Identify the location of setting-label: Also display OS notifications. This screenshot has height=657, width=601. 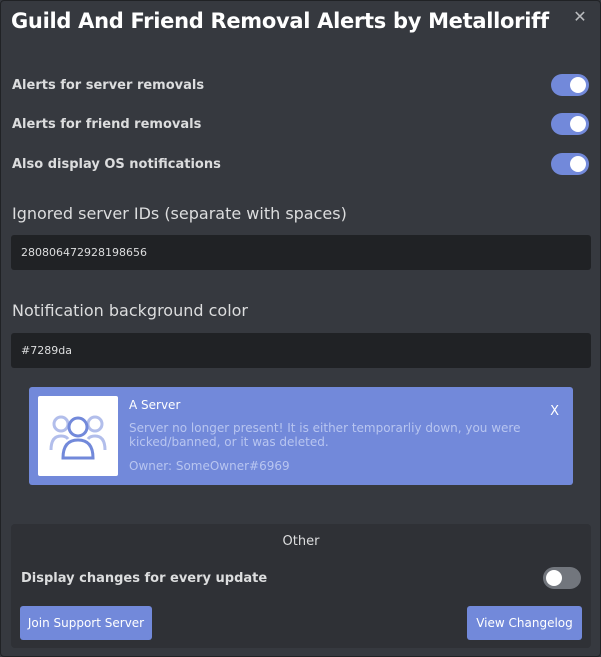
(116, 164).